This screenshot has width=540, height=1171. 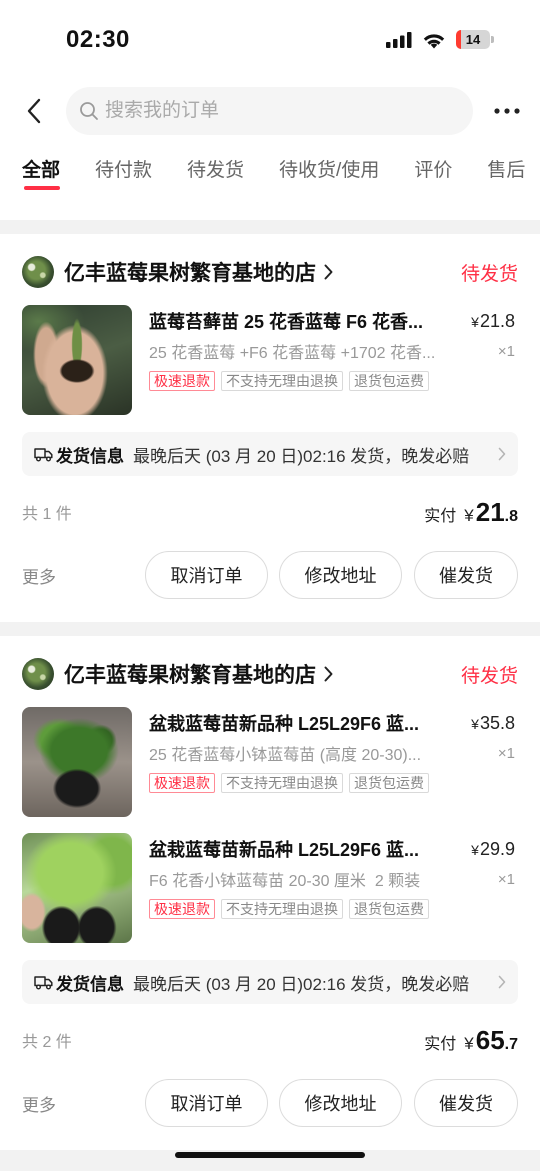 I want to click on tab-label: 待付款, so click(x=124, y=170).